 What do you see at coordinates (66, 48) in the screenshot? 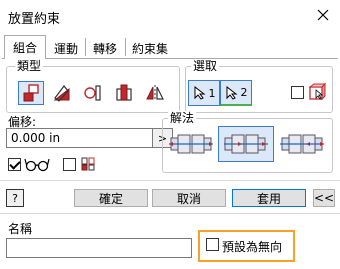
I see `tab-motion: 運動` at bounding box center [66, 48].